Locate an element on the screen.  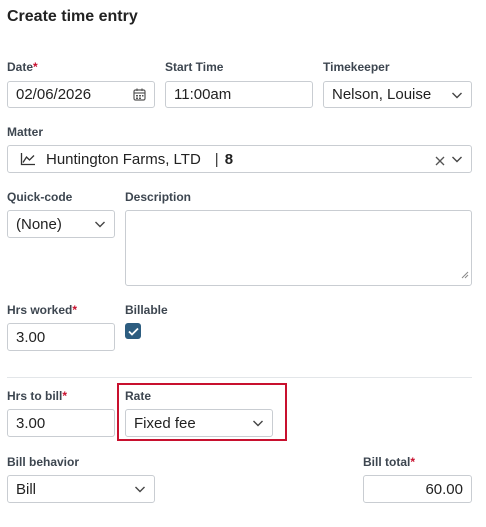
section-divider is located at coordinates (239, 377).